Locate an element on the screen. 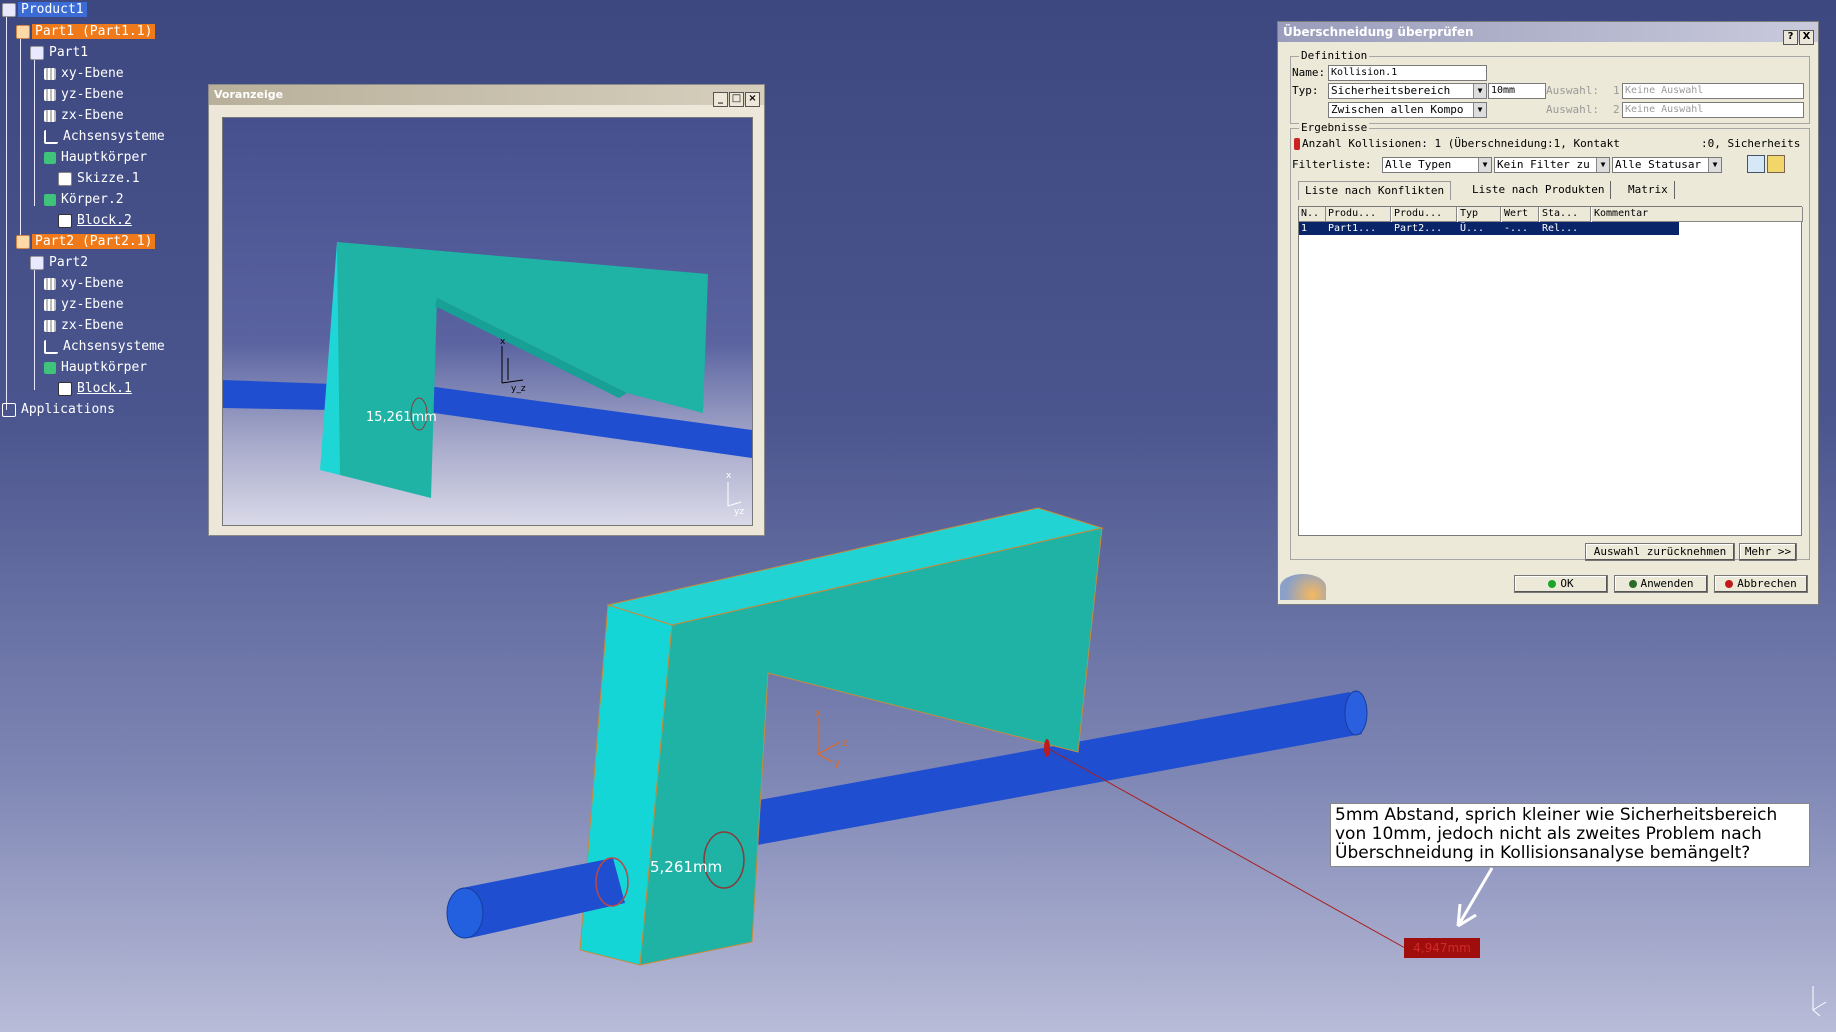 Image resolution: width=1836 pixels, height=1032 pixels. typ-label: Typ: is located at coordinates (1305, 90).